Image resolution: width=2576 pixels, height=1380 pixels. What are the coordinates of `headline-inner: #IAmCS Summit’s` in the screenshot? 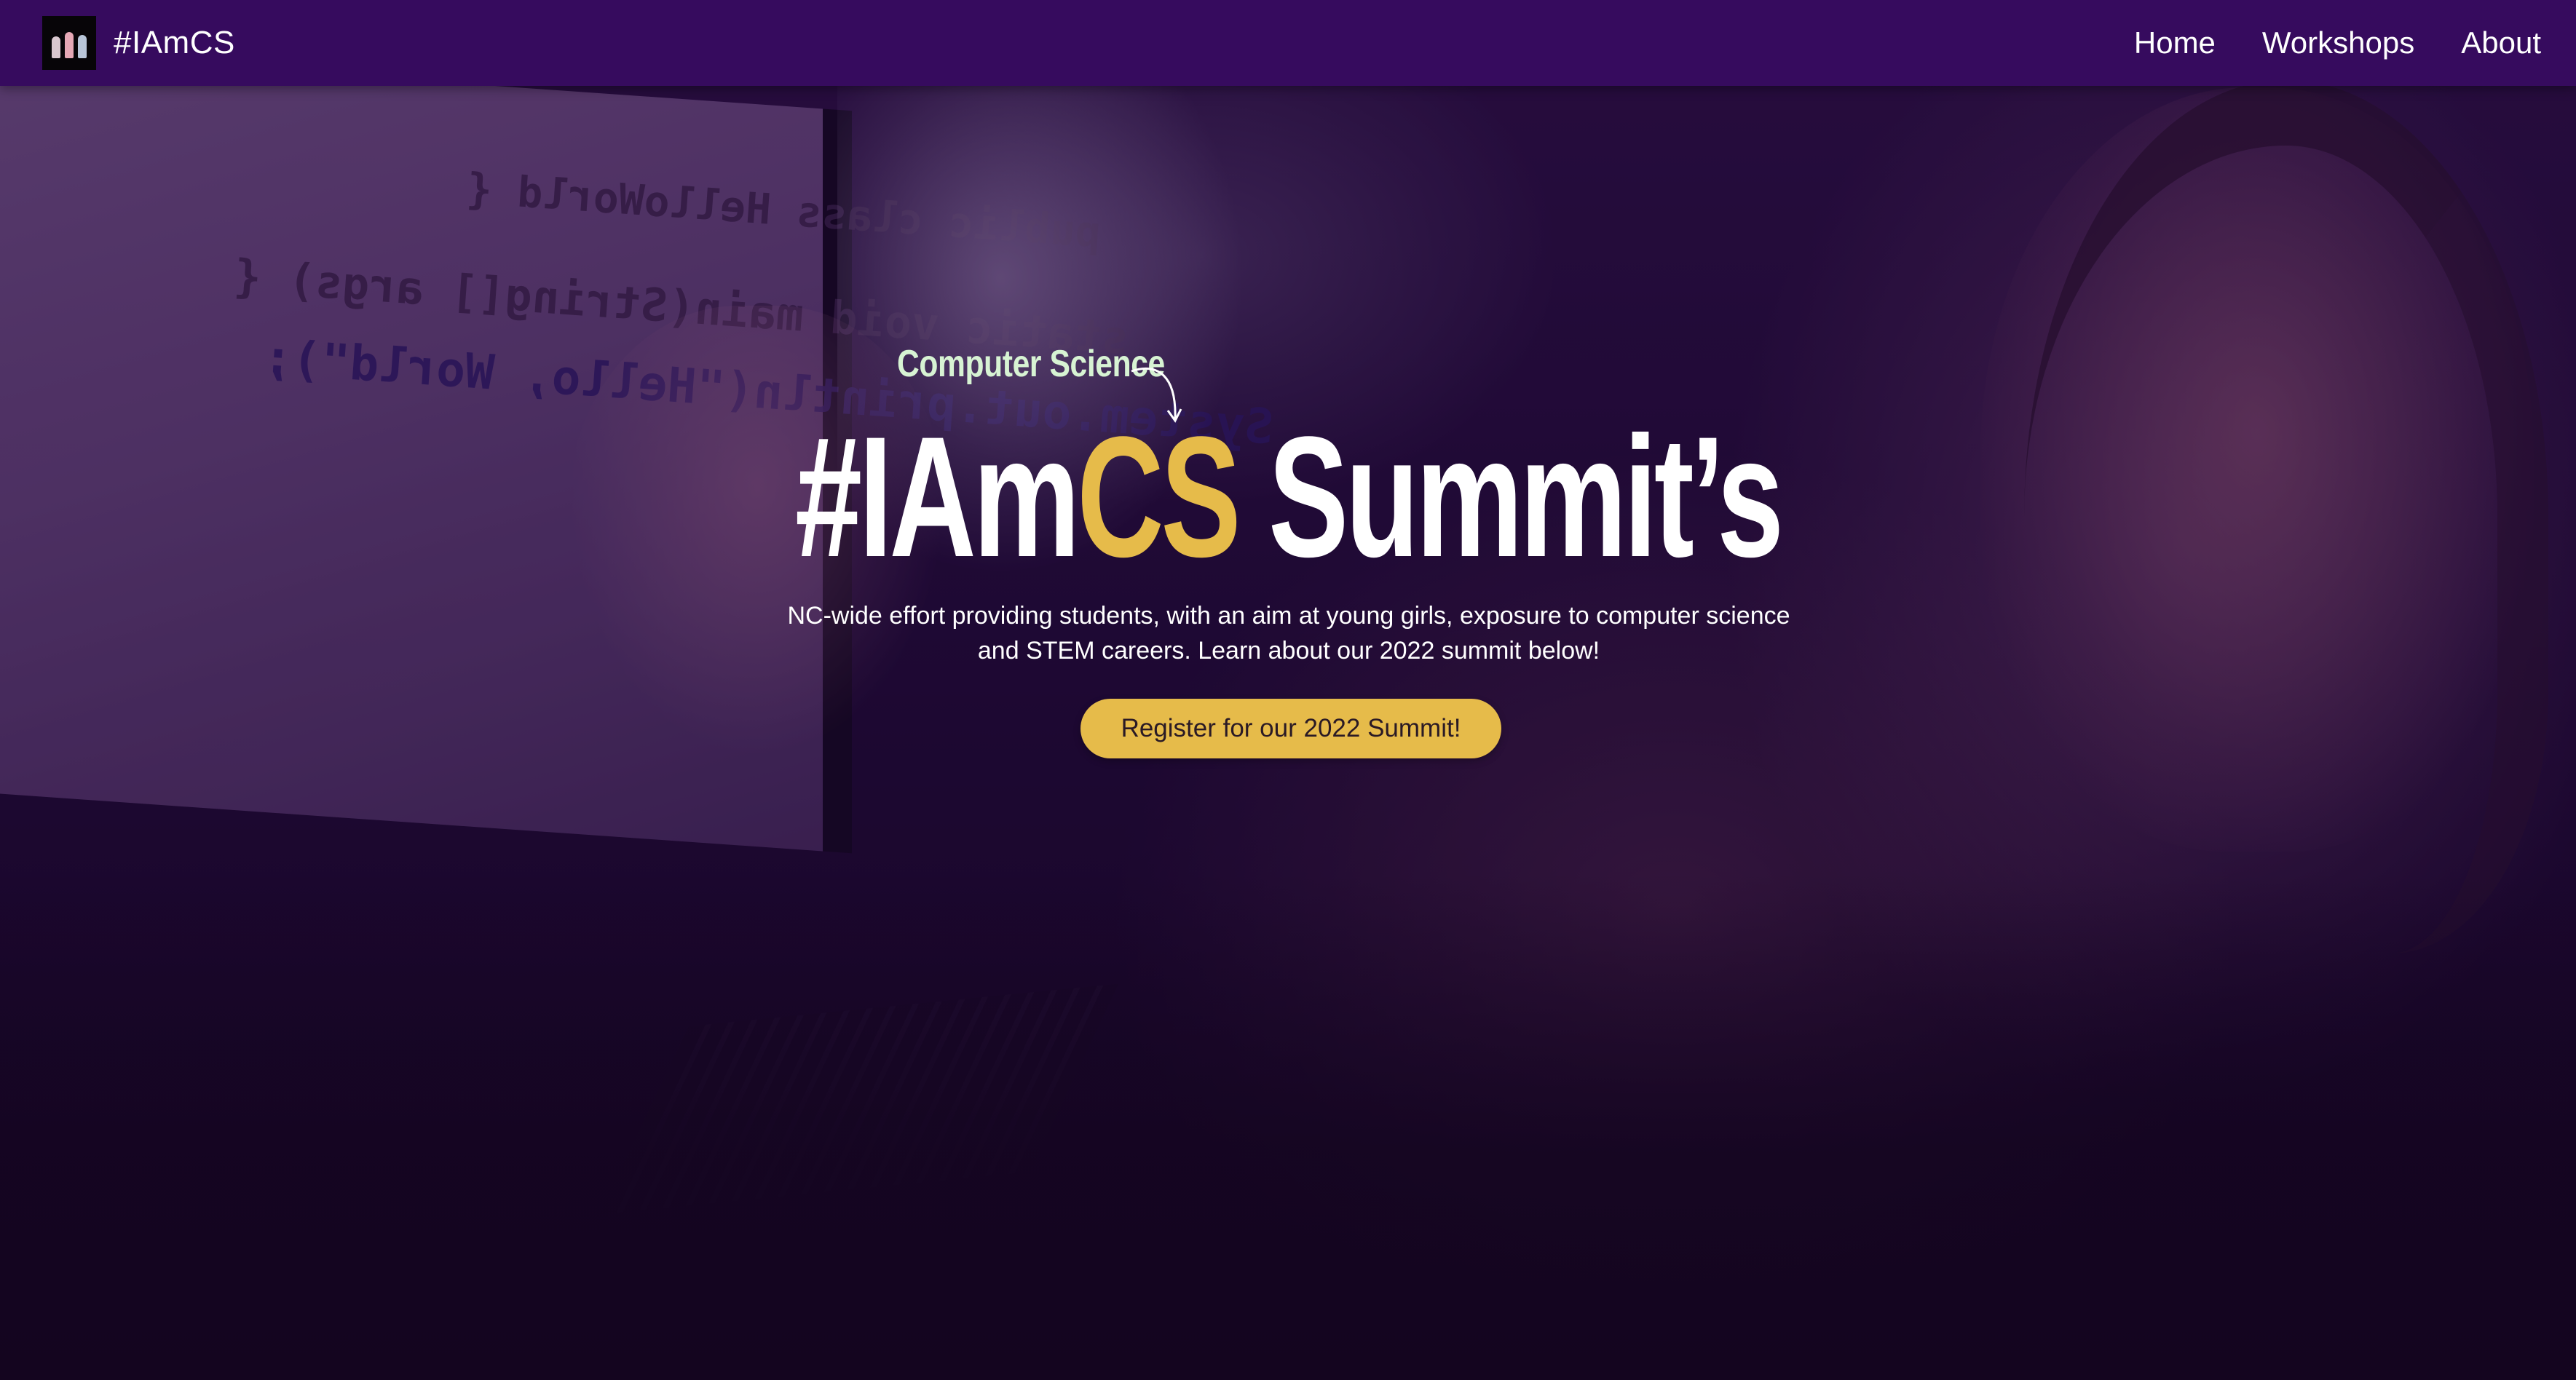 It's located at (1289, 498).